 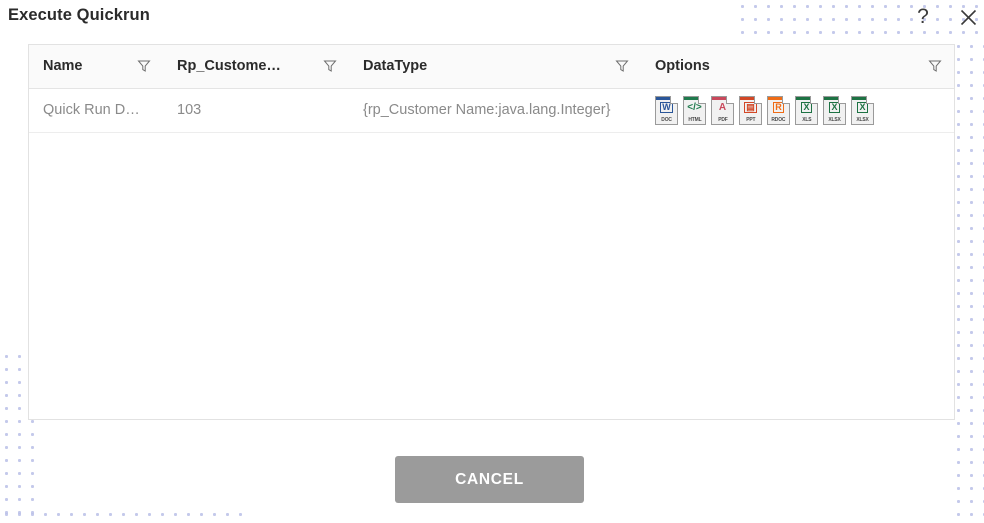 What do you see at coordinates (778, 119) in the screenshot?
I see `file-icon-label: RDOC` at bounding box center [778, 119].